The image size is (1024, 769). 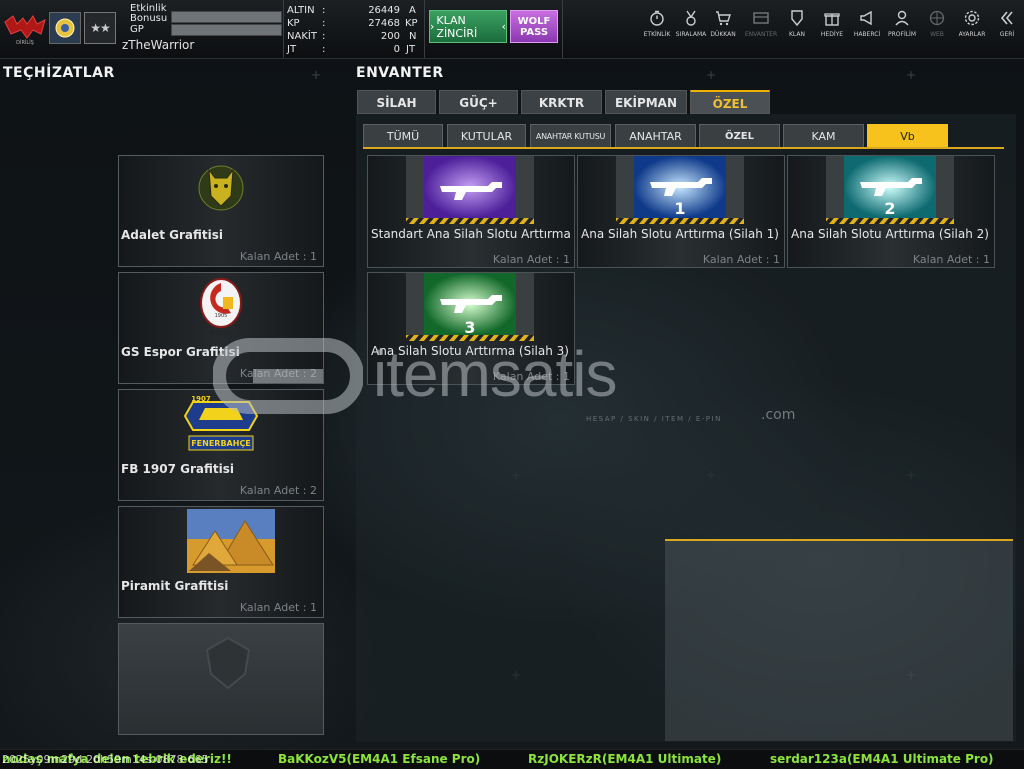 What do you see at coordinates (907, 136) in the screenshot?
I see `subtab-other: Vb` at bounding box center [907, 136].